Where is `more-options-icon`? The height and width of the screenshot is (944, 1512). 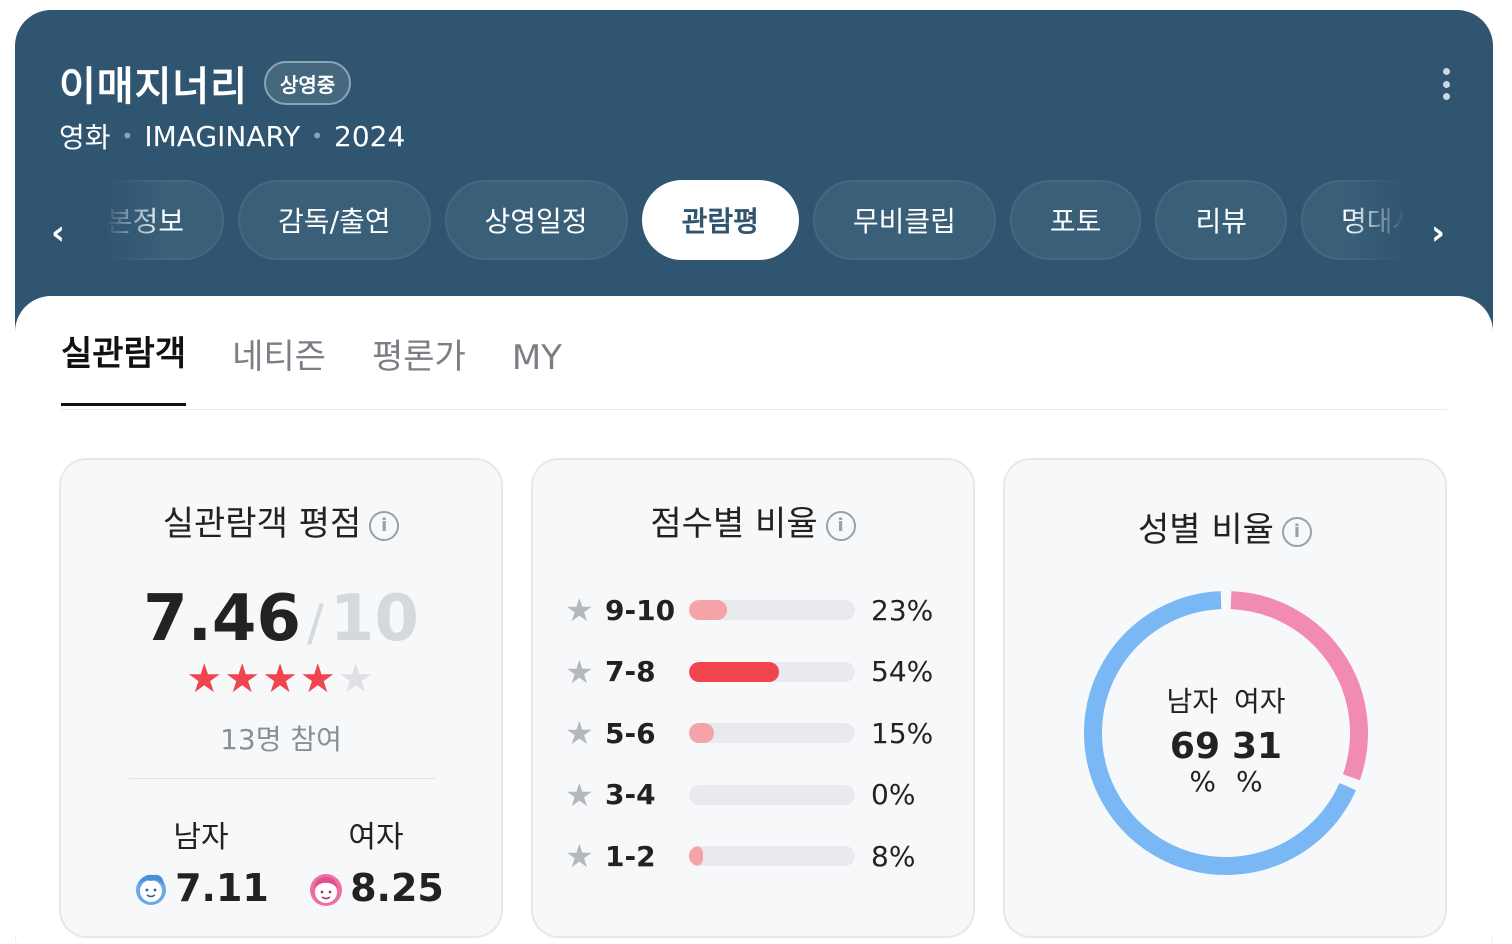 more-options-icon is located at coordinates (1446, 84).